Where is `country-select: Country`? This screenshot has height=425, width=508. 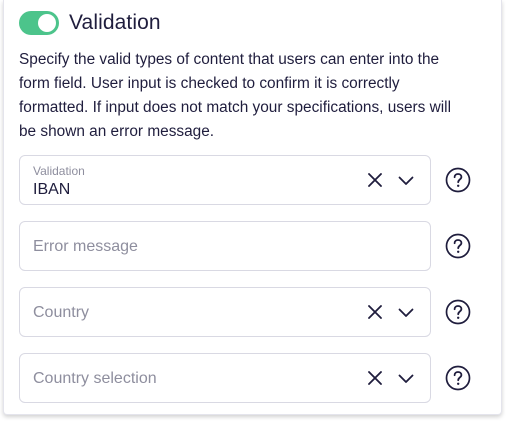
country-select: Country is located at coordinates (225, 312).